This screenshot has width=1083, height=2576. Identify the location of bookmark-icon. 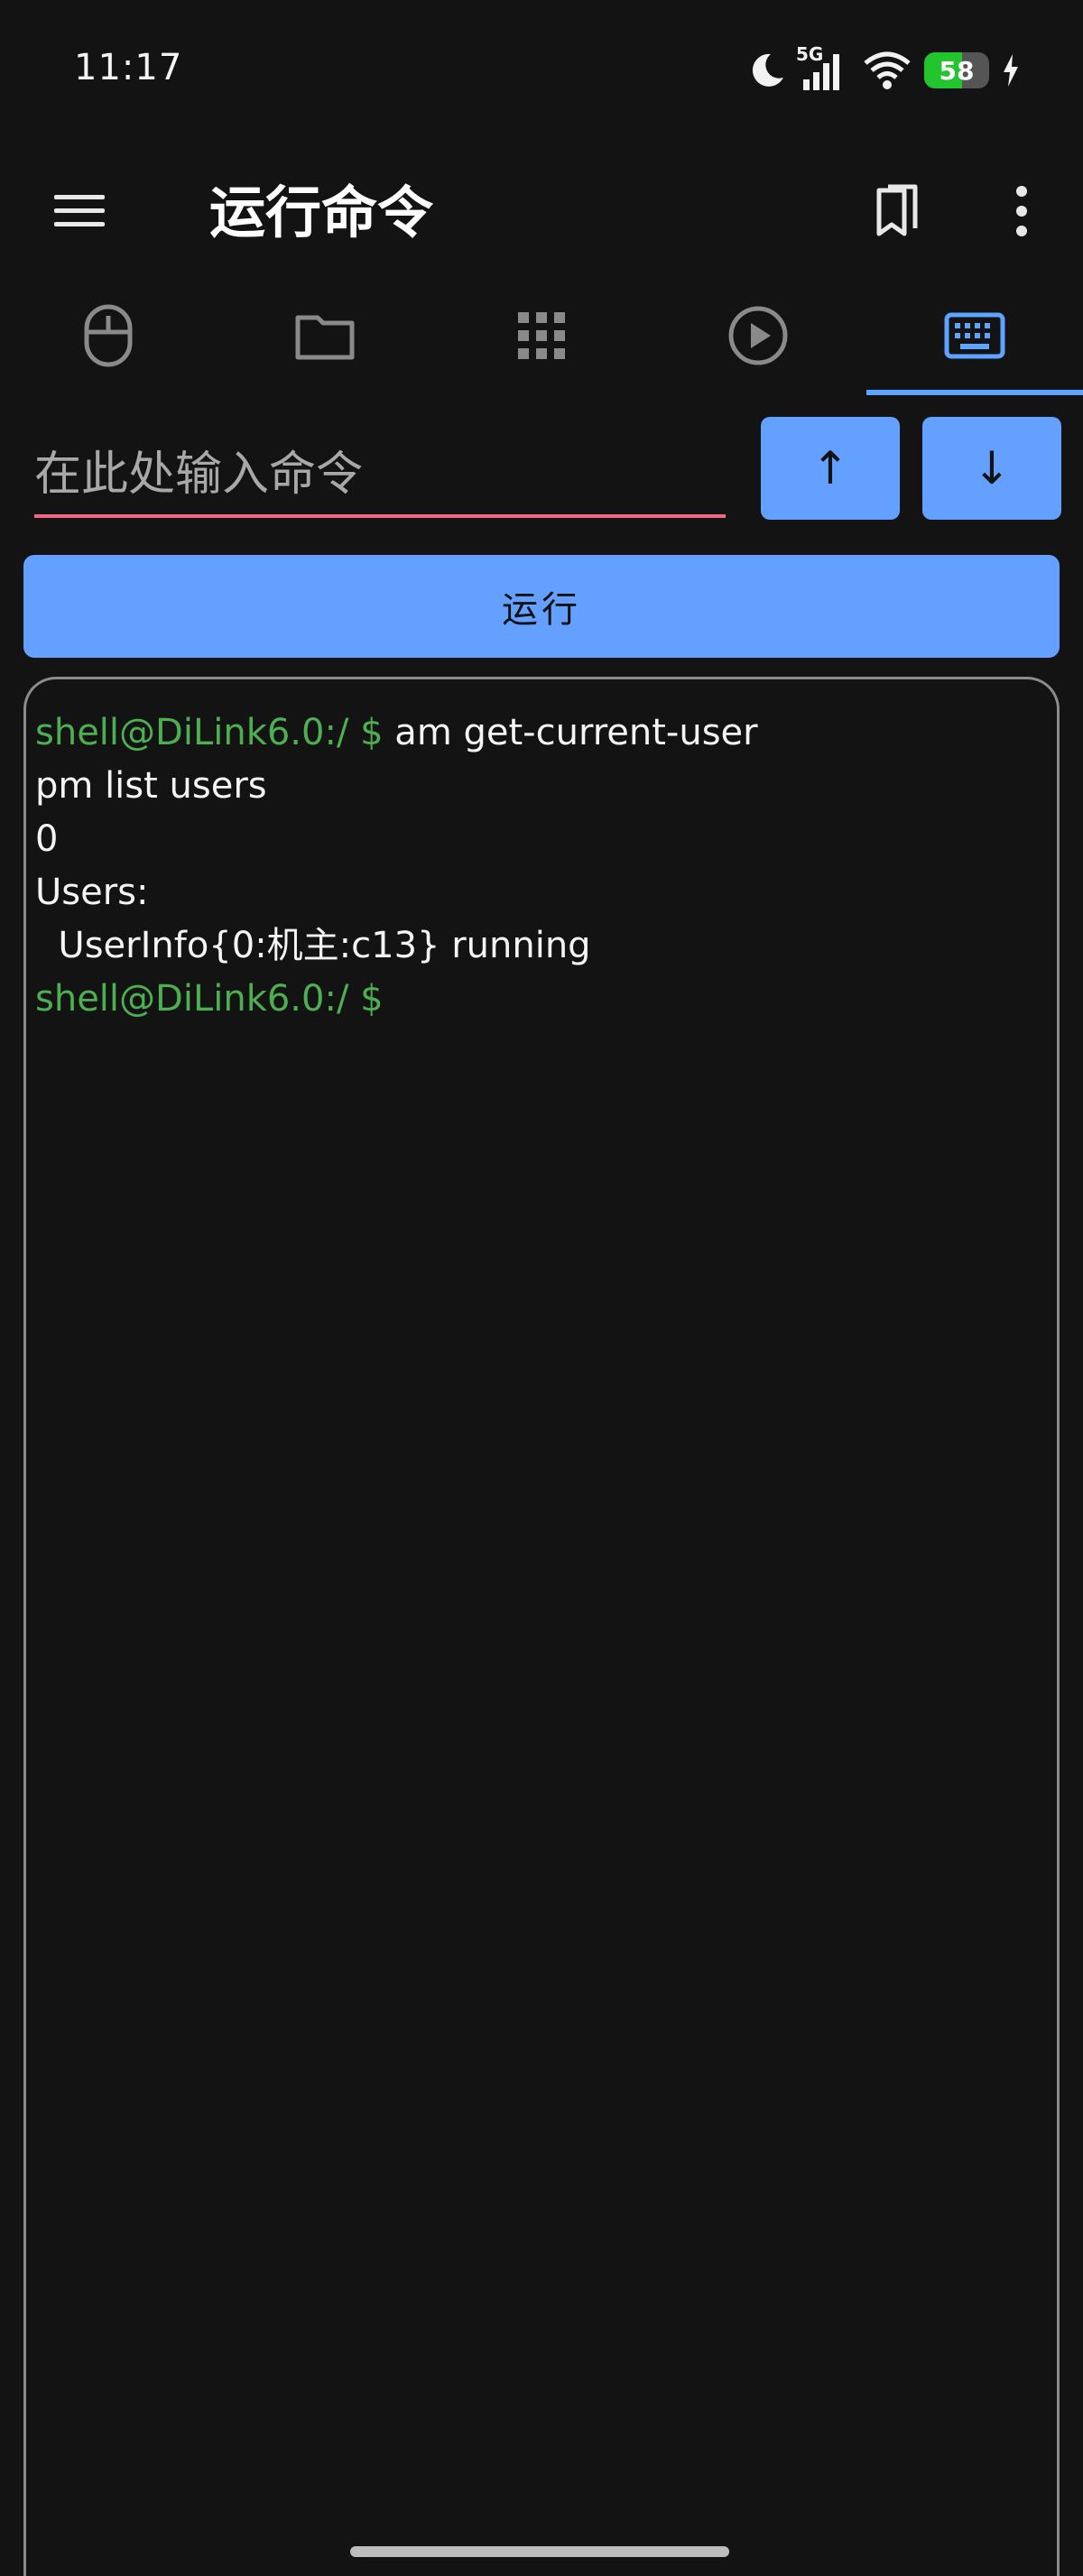
(897, 213).